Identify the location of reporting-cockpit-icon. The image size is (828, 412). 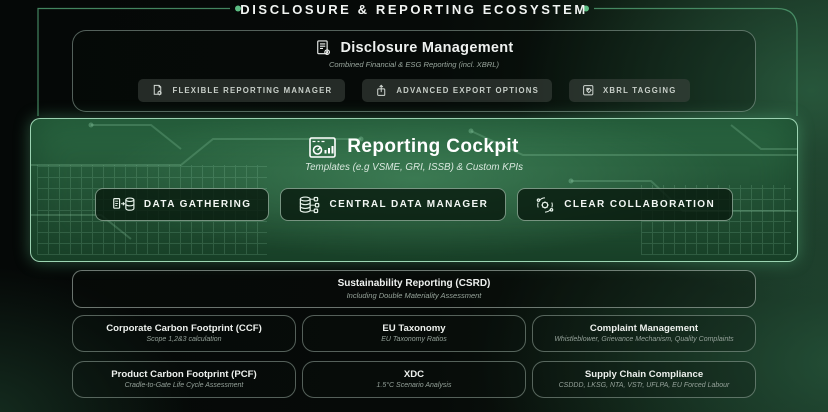
(323, 147).